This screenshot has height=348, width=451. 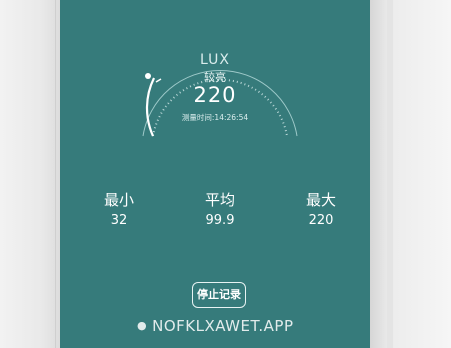 I want to click on watermark: ● NOFKLXAWET.APP, so click(x=215, y=326).